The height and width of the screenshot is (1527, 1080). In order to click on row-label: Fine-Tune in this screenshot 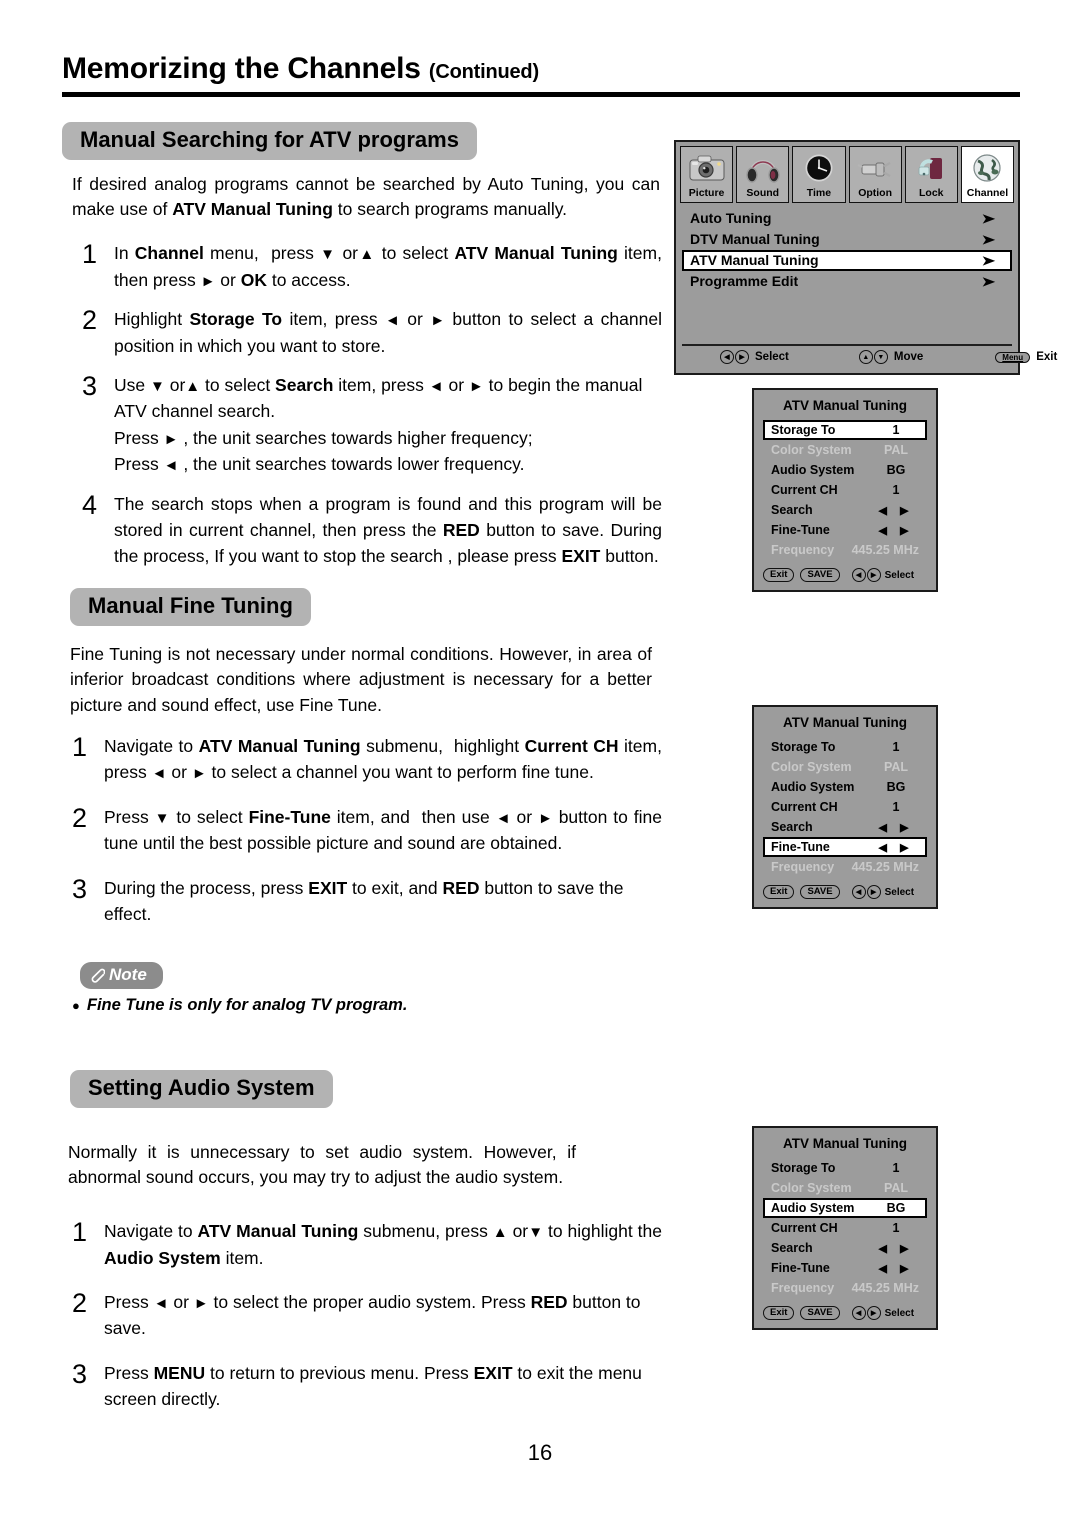, I will do `click(800, 847)`.